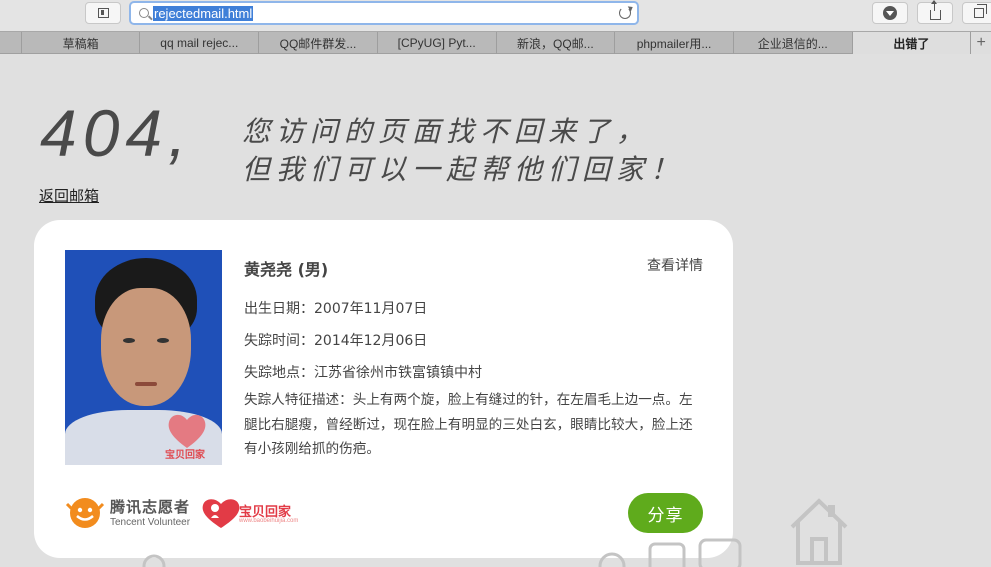 Image resolution: width=991 pixels, height=567 pixels. Describe the element at coordinates (154, 560) in the screenshot. I see `background-figure-left-icon` at that location.